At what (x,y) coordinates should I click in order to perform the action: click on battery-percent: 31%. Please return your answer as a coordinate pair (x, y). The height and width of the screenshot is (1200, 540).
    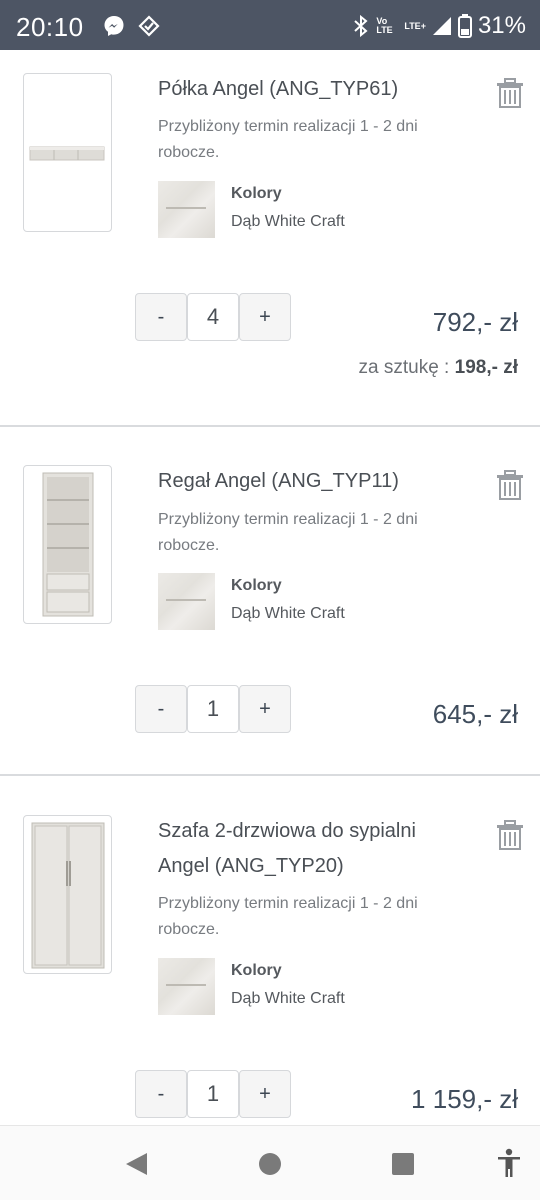
    Looking at the image, I should click on (501, 25).